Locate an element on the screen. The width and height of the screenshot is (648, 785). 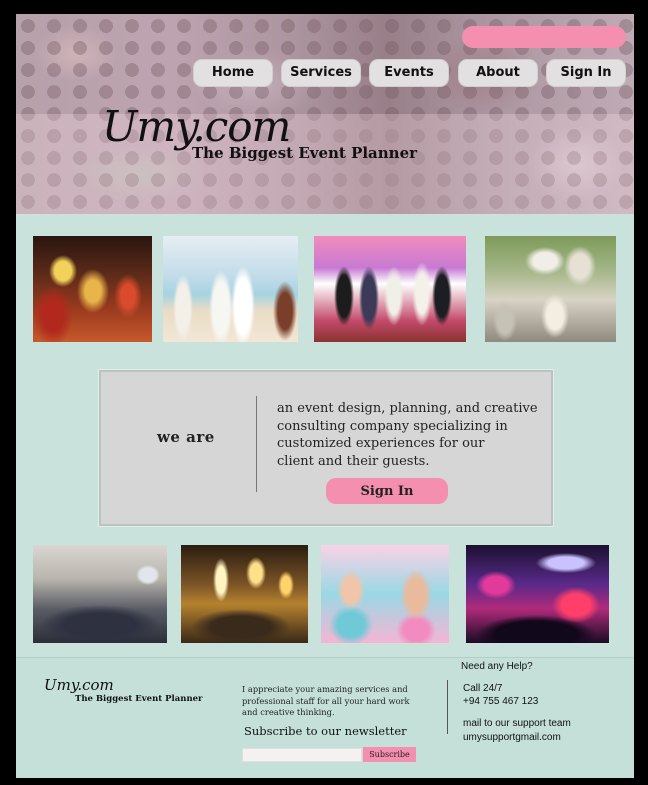
gallery-photo-concert is located at coordinates (537, 594).